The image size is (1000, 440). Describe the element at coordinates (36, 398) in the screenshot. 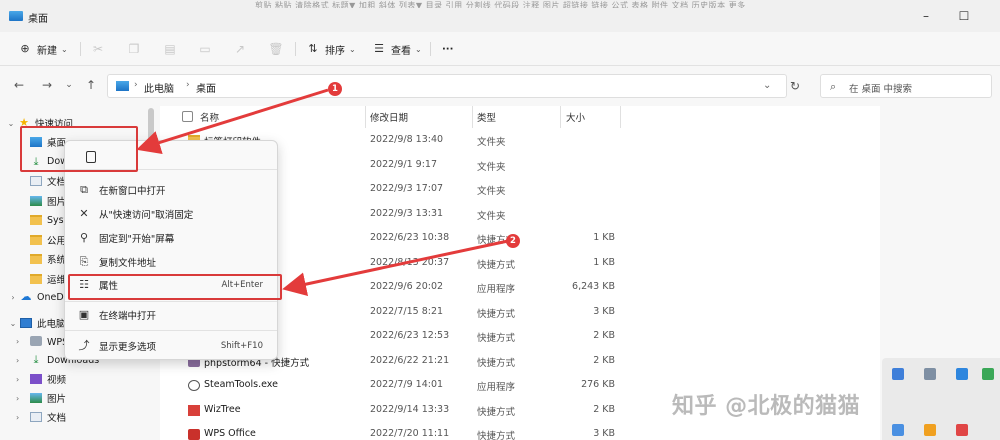

I see `picture-icon` at that location.